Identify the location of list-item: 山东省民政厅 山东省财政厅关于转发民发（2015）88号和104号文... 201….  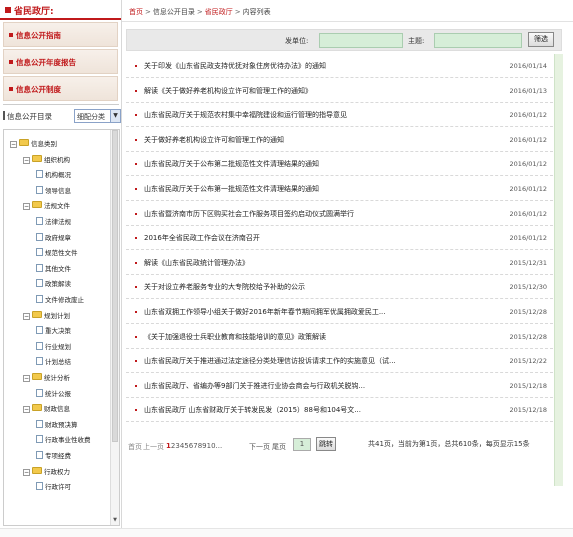
(339, 410).